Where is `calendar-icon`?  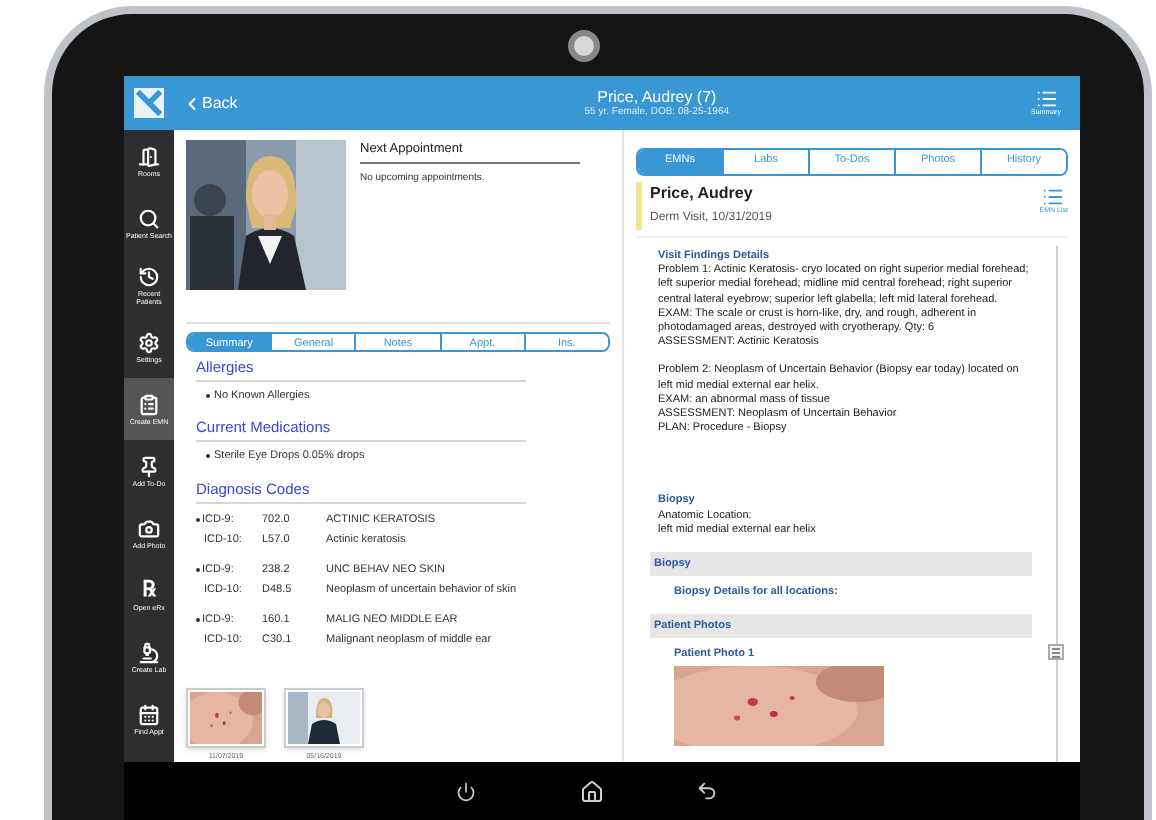 calendar-icon is located at coordinates (149, 714).